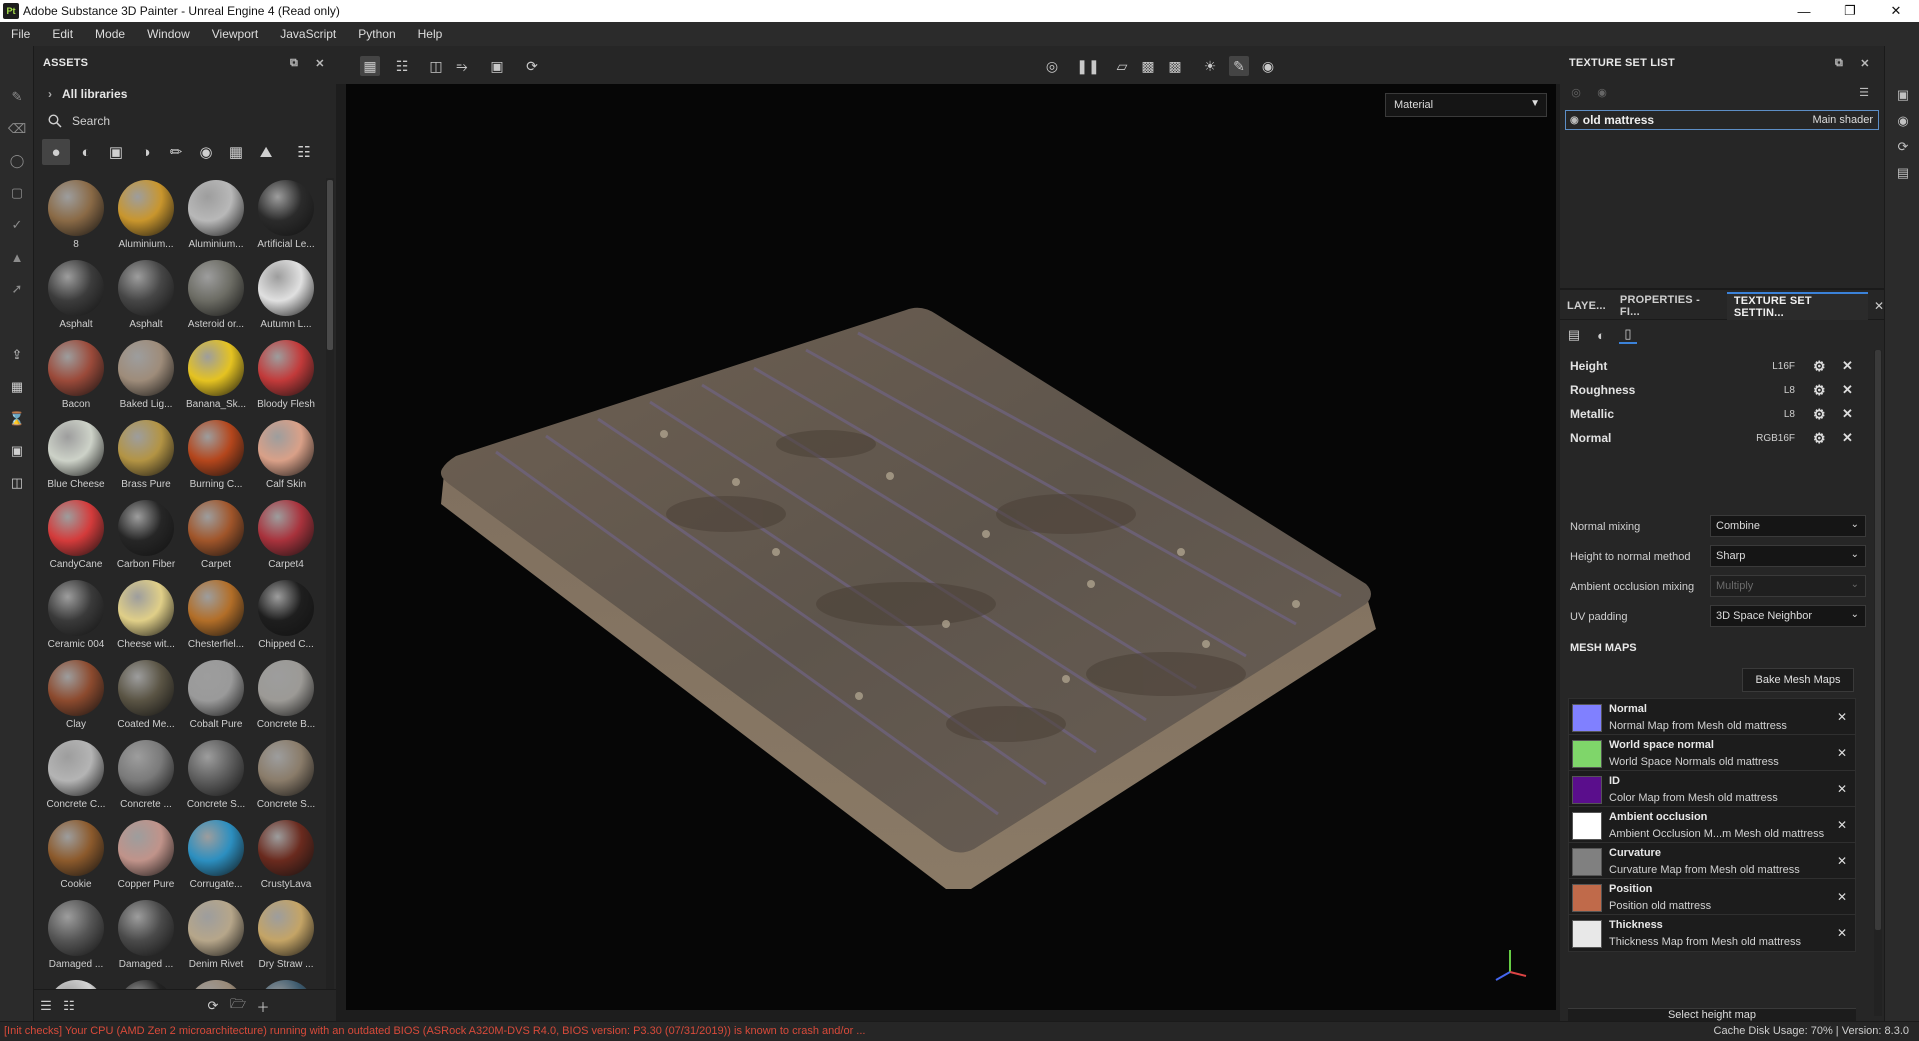 Image resolution: width=1919 pixels, height=1041 pixels. What do you see at coordinates (1628, 335) in the screenshot?
I see `mesh-maps-subtab-icon: ▯` at bounding box center [1628, 335].